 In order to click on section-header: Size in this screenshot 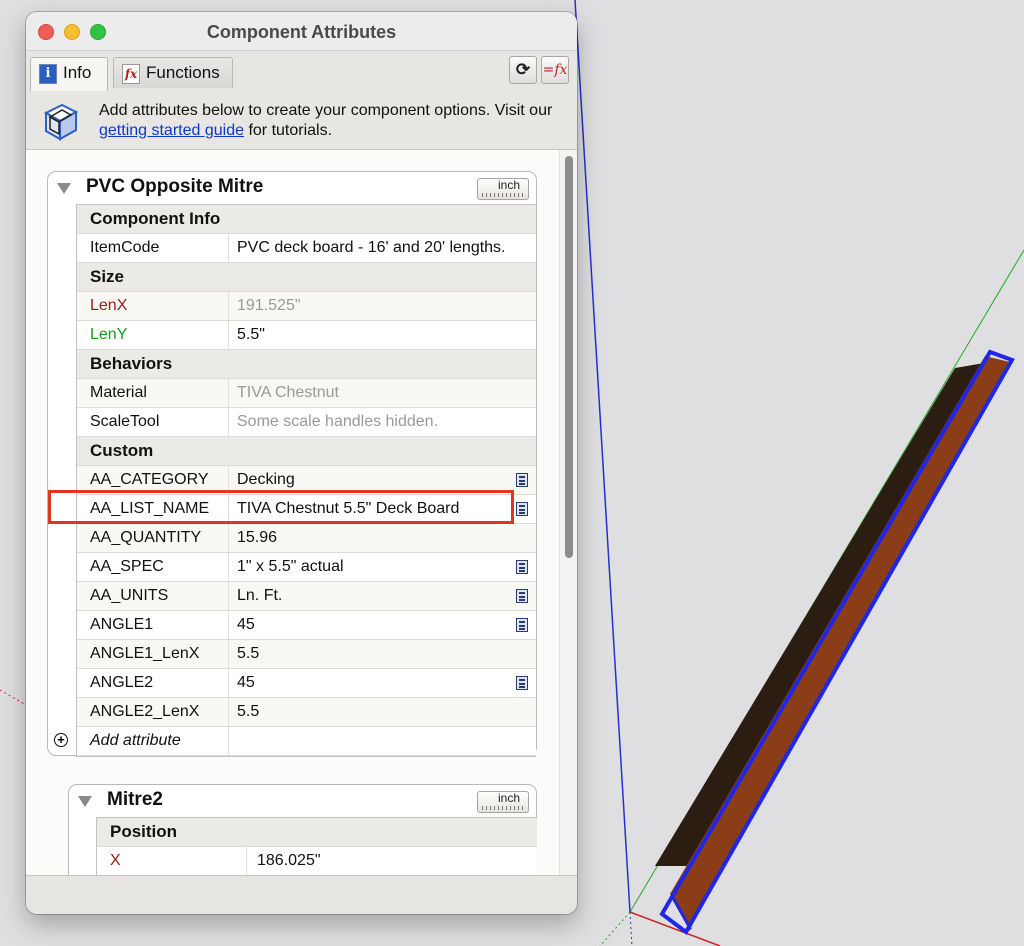, I will do `click(306, 277)`.